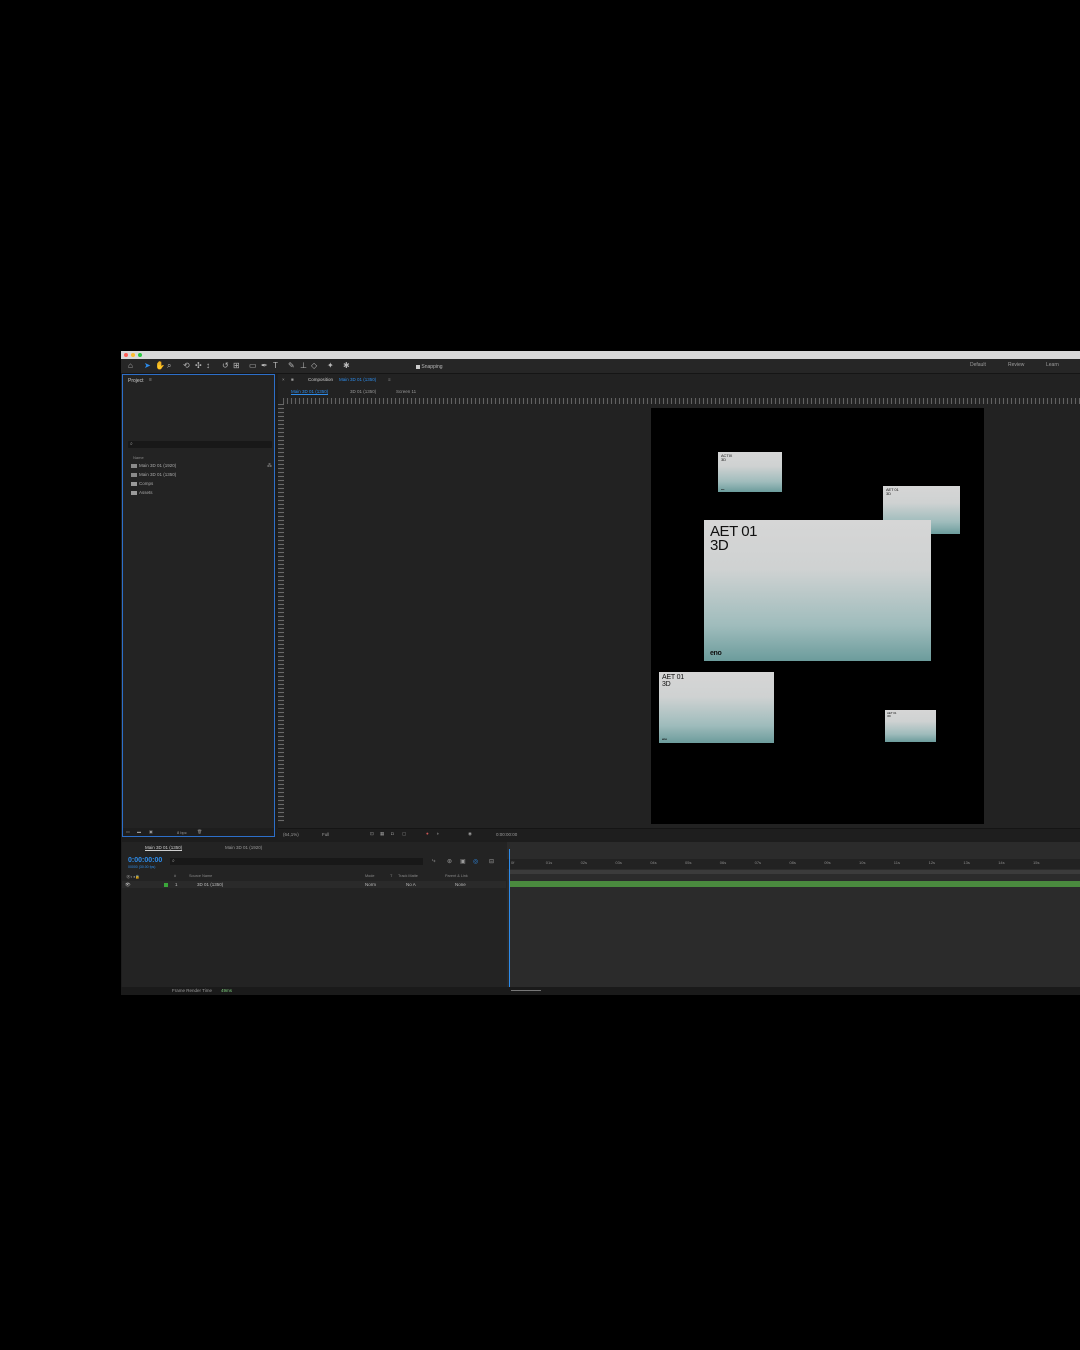  I want to click on timeline-tab-1920: Main 3D 01 (1920), so click(243, 847).